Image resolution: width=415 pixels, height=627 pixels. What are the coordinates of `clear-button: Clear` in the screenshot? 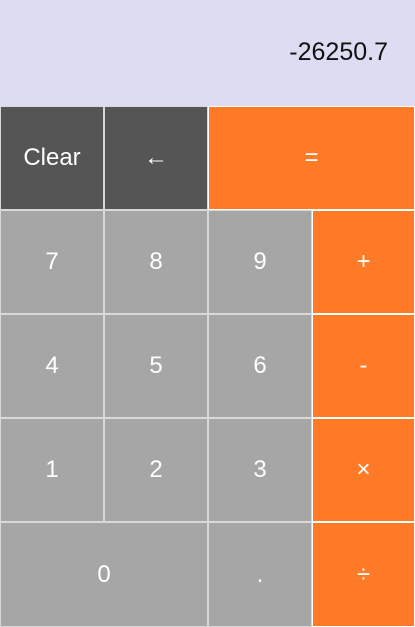 It's located at (52, 158).